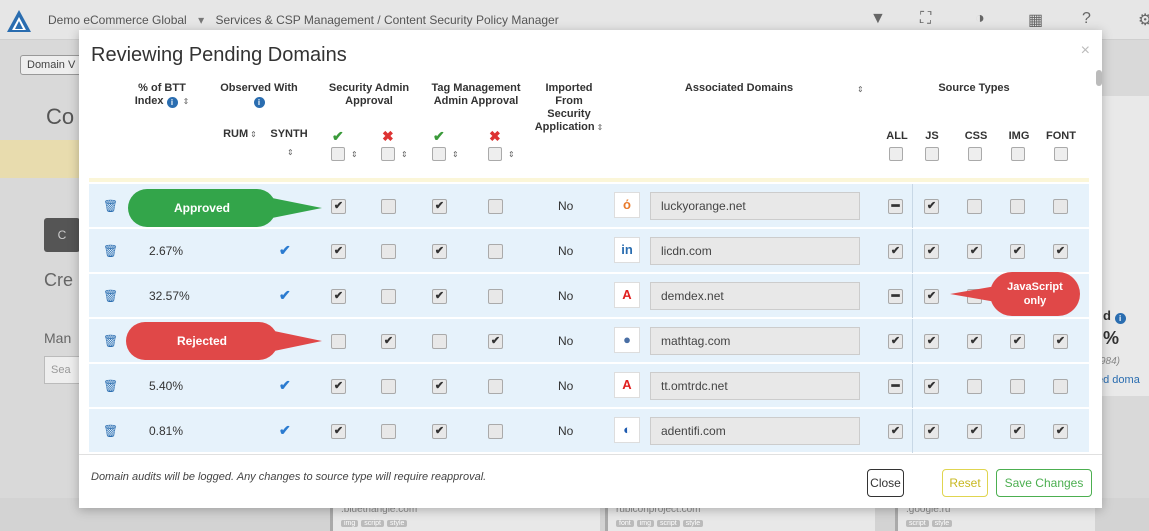 This screenshot has height=531, width=1149. Describe the element at coordinates (240, 134) in the screenshot. I see `header-rum: RUM ⇕` at that location.